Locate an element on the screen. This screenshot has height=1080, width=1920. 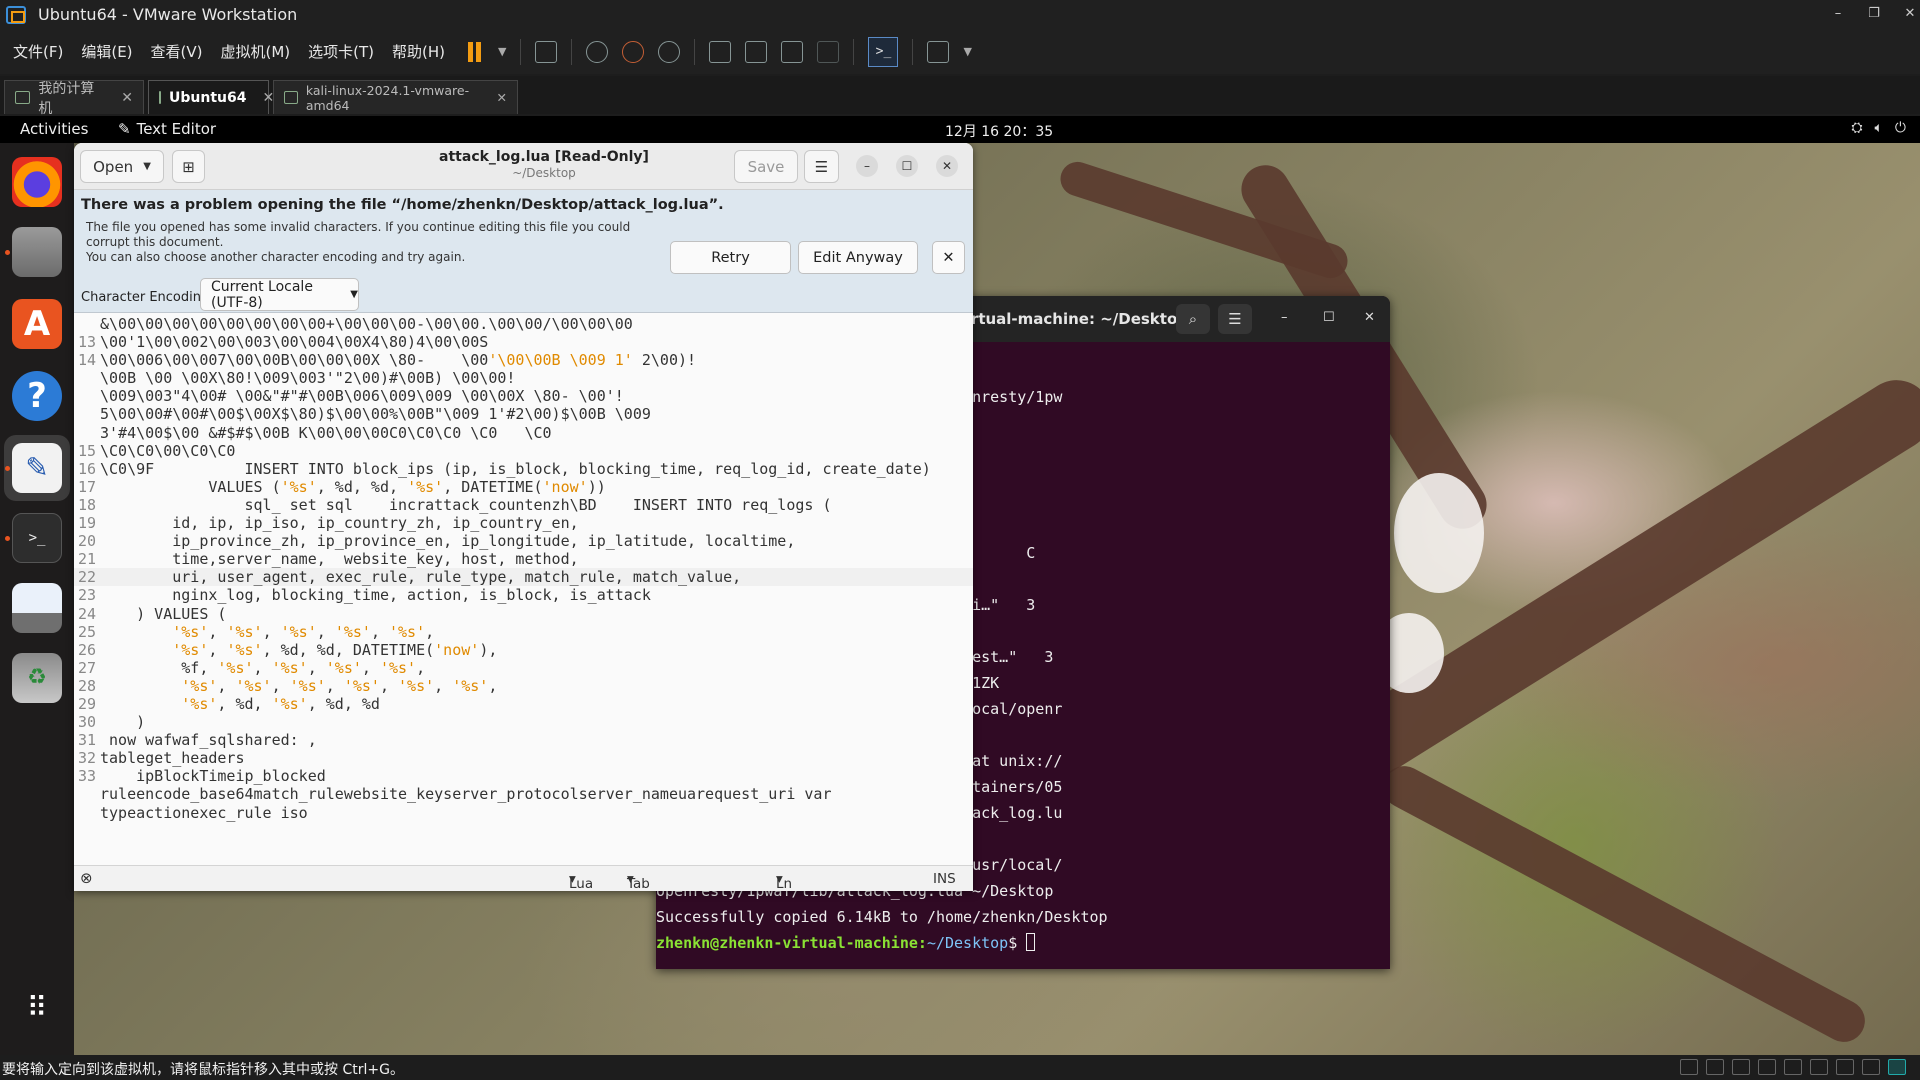
tab-kali-linux: kali-linux-2024.1-vmware-amd64 ✕ is located at coordinates (395, 97).